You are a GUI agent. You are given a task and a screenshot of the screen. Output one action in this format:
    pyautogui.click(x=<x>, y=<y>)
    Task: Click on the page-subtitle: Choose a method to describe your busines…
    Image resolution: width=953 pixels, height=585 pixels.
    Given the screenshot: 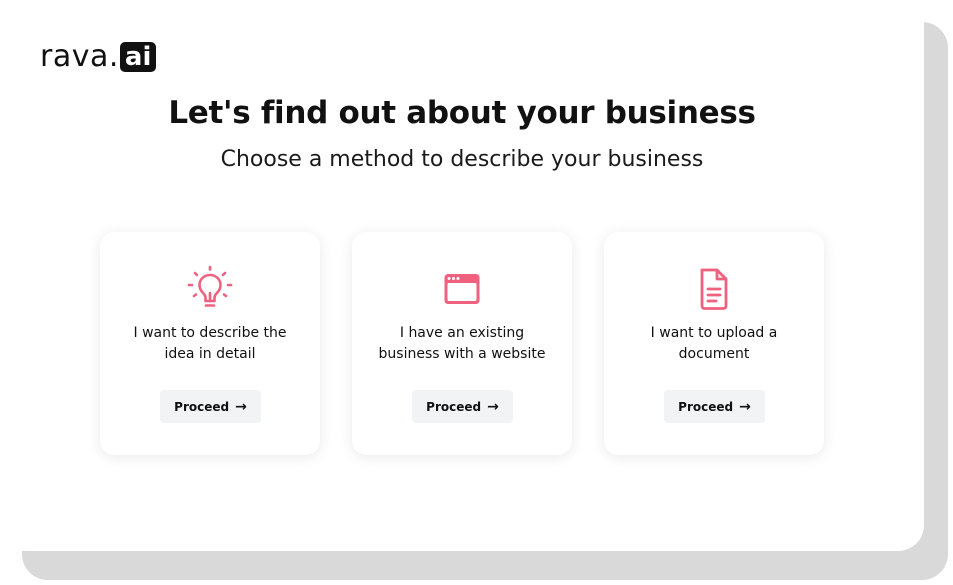 What is the action you would take?
    pyautogui.click(x=462, y=159)
    